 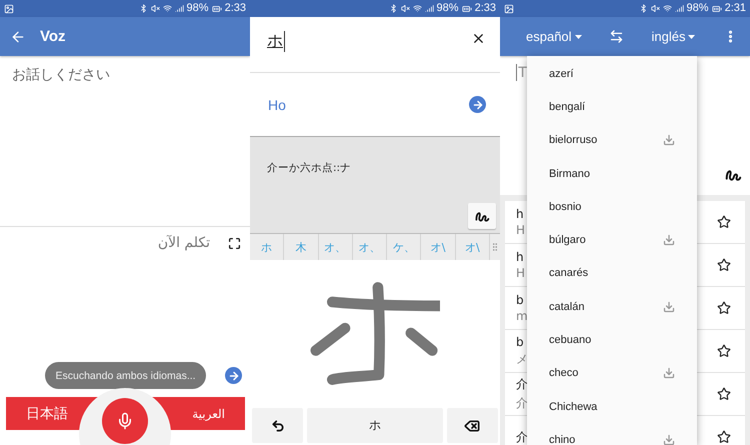 I want to click on undo-key, so click(x=278, y=425).